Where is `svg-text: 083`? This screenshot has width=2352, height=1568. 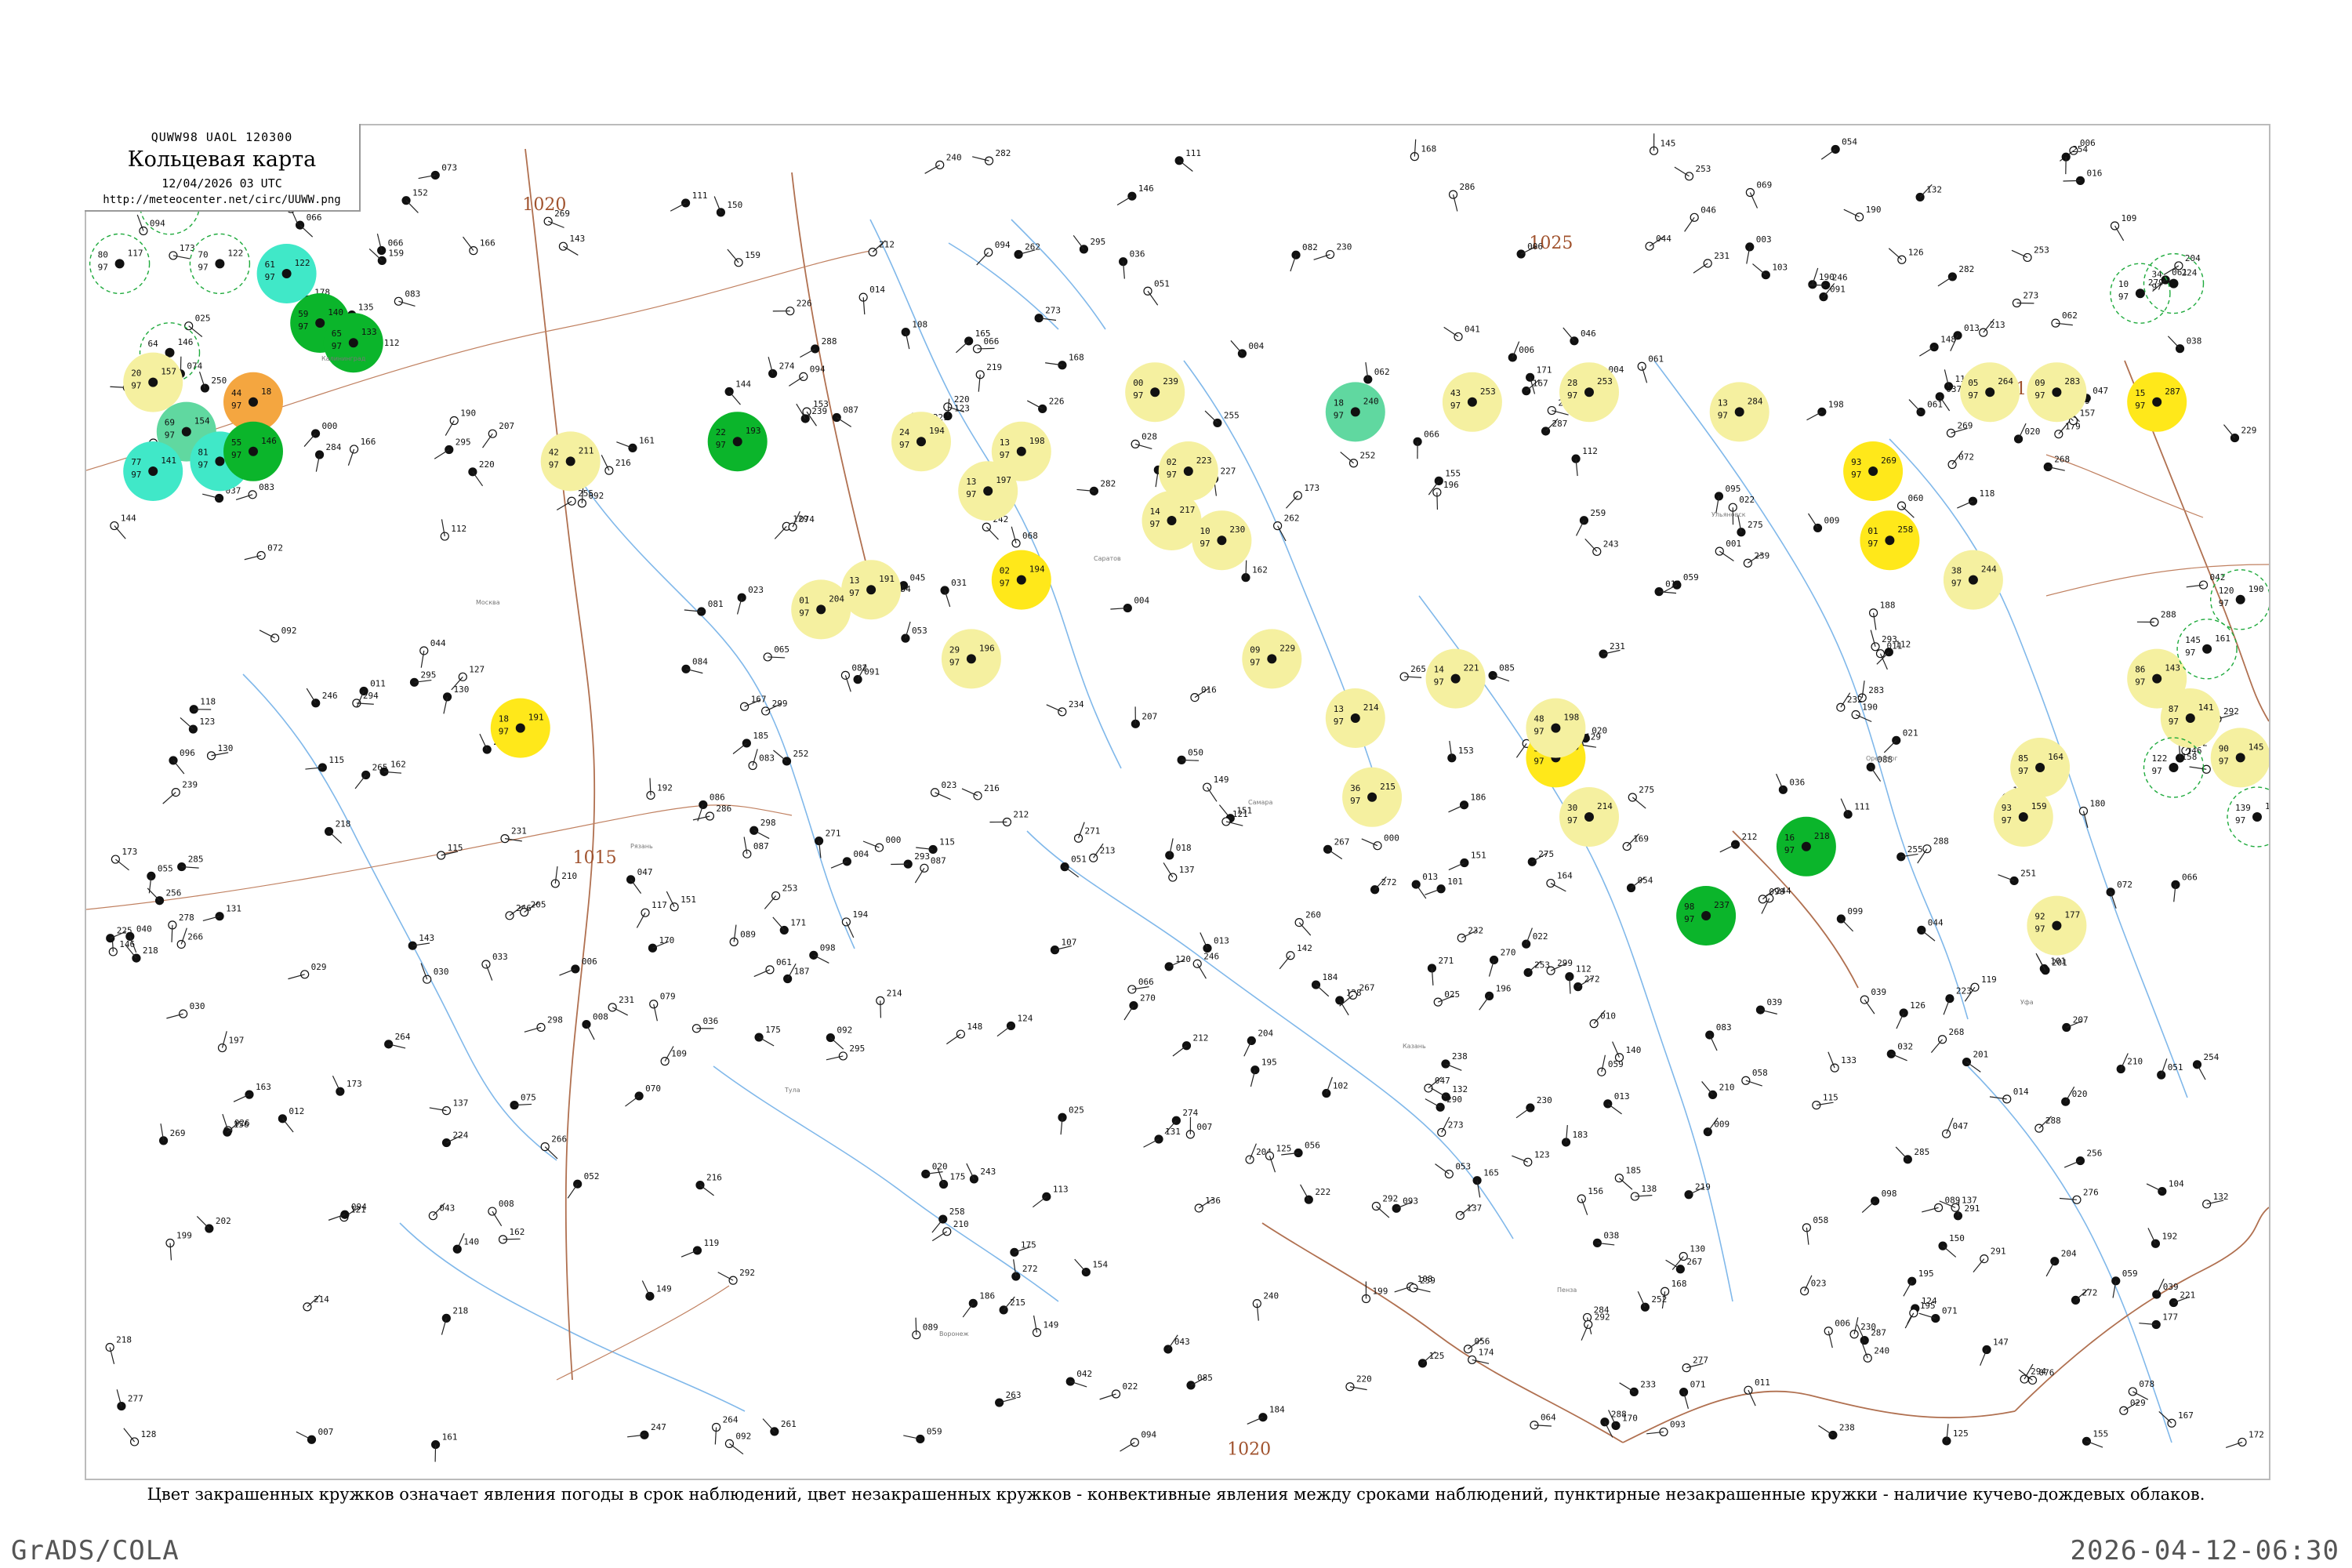 svg-text: 083 is located at coordinates (413, 294).